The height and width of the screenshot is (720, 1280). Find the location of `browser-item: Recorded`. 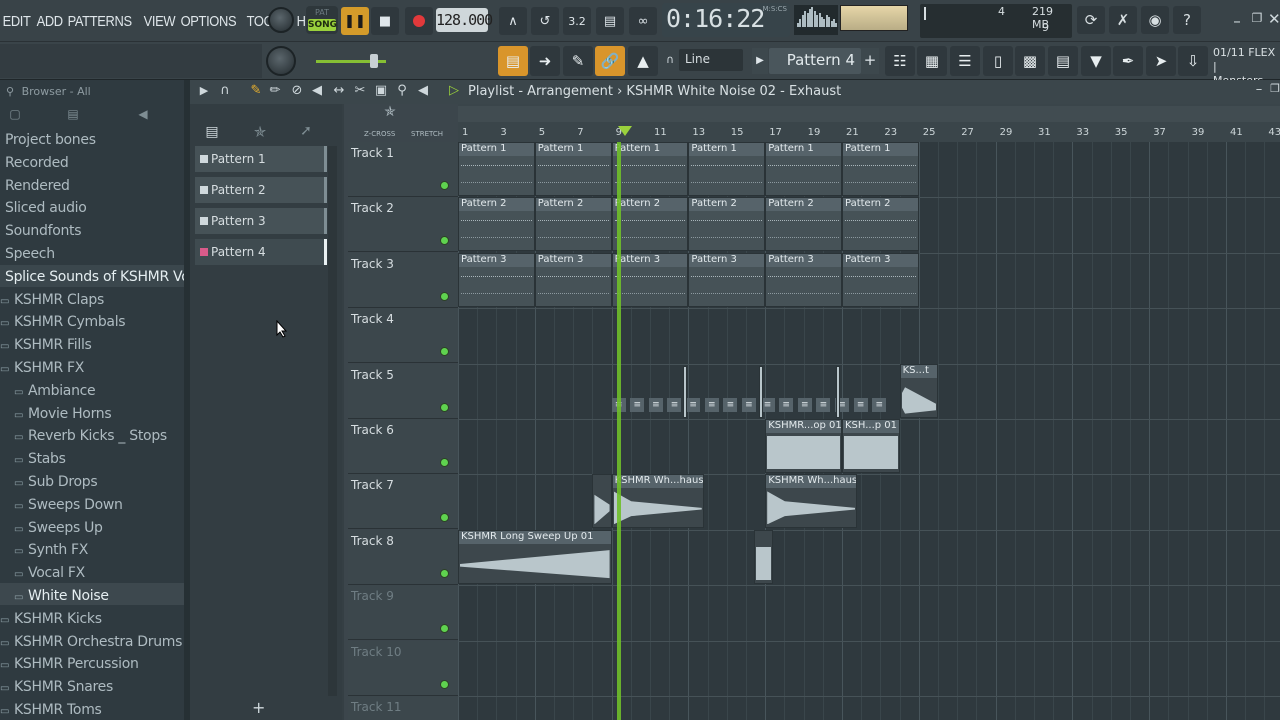

browser-item: Recorded is located at coordinates (37, 163).